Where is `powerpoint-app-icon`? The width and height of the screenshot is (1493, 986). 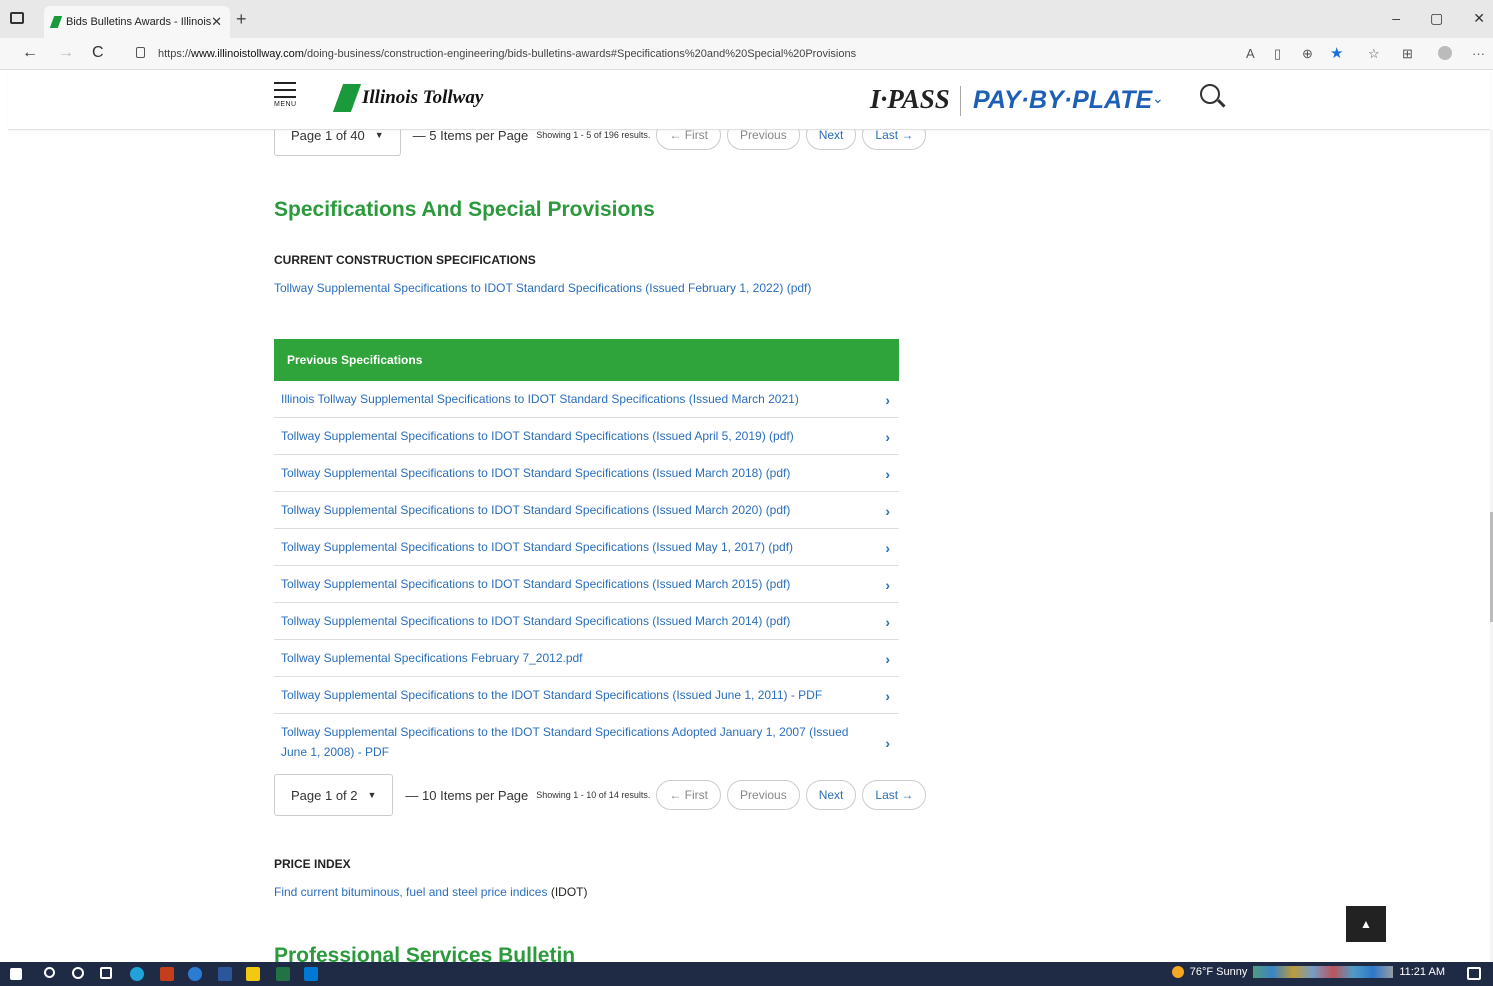 powerpoint-app-icon is located at coordinates (167, 974).